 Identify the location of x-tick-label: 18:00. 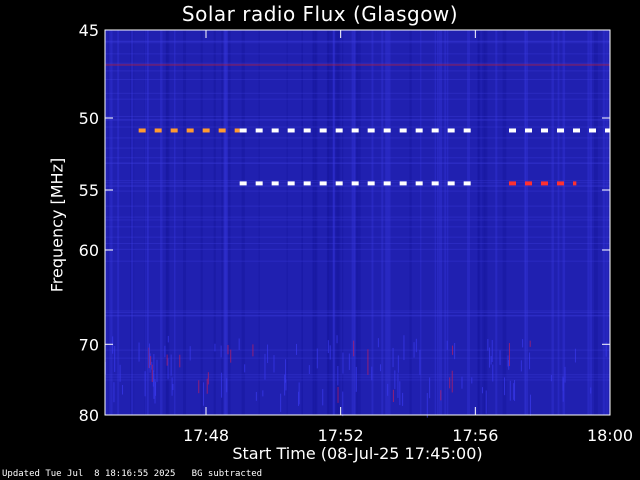
(610, 435).